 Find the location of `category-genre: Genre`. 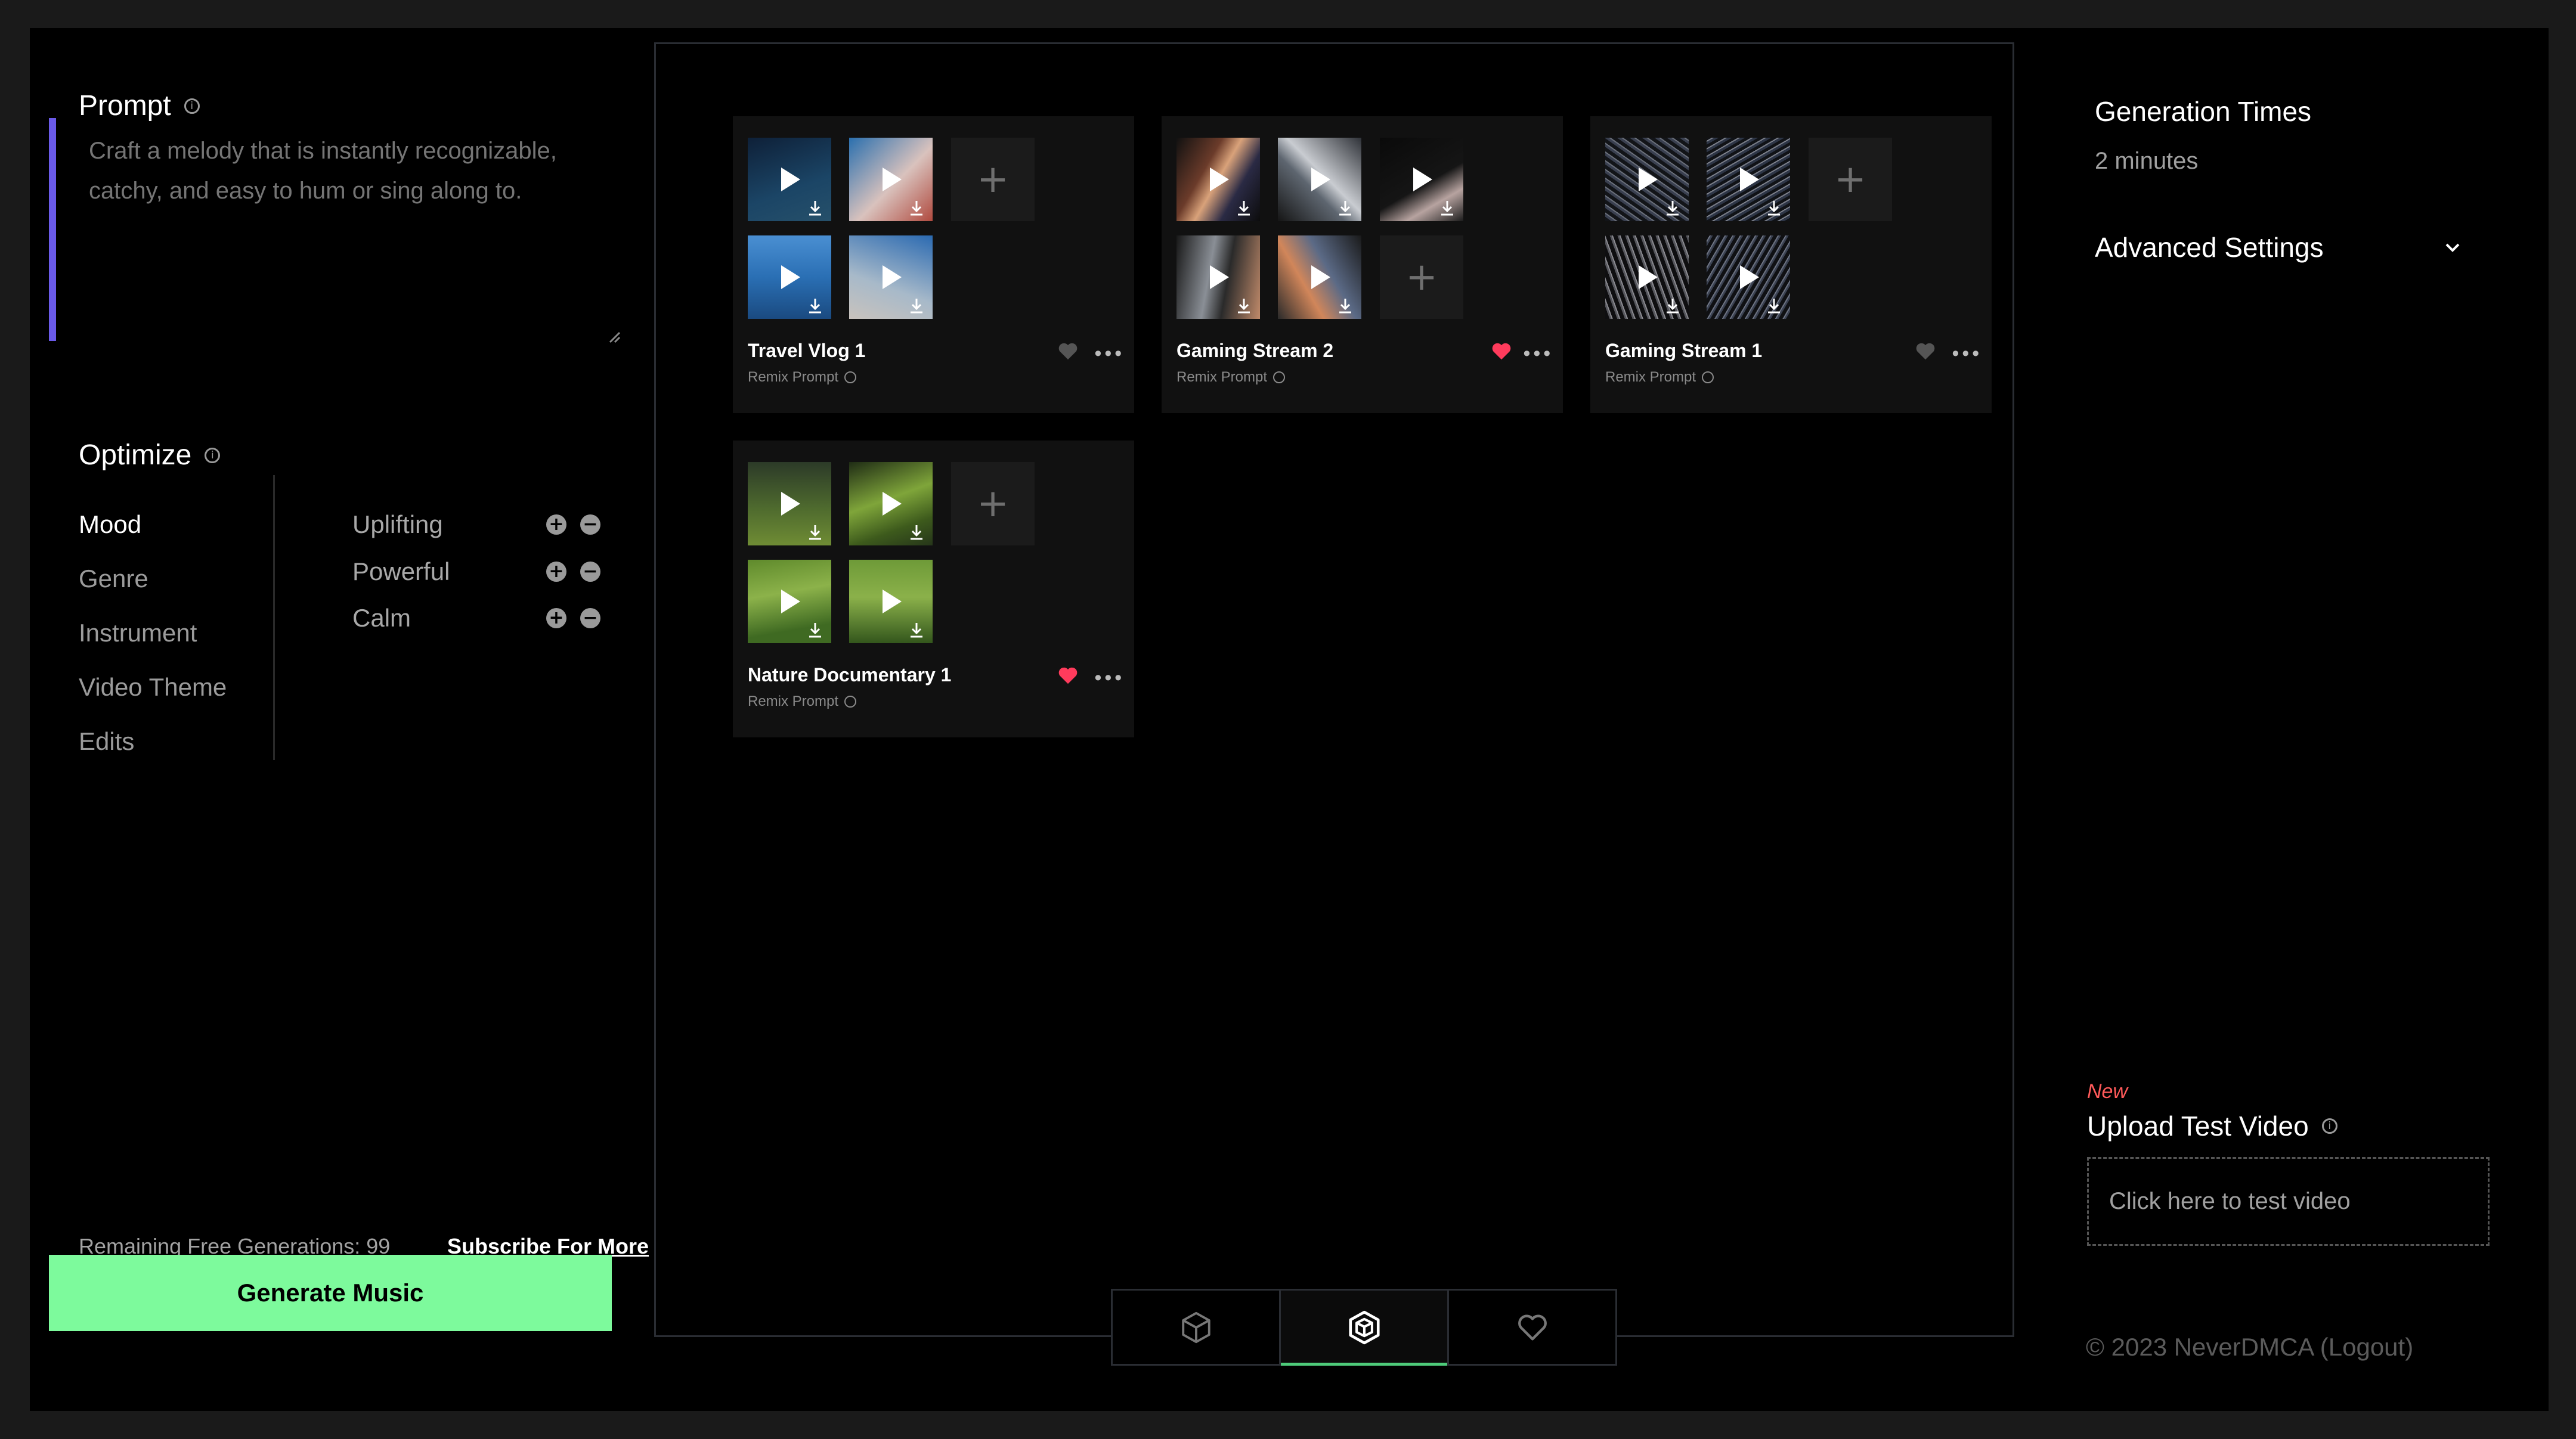

category-genre: Genre is located at coordinates (113, 579).